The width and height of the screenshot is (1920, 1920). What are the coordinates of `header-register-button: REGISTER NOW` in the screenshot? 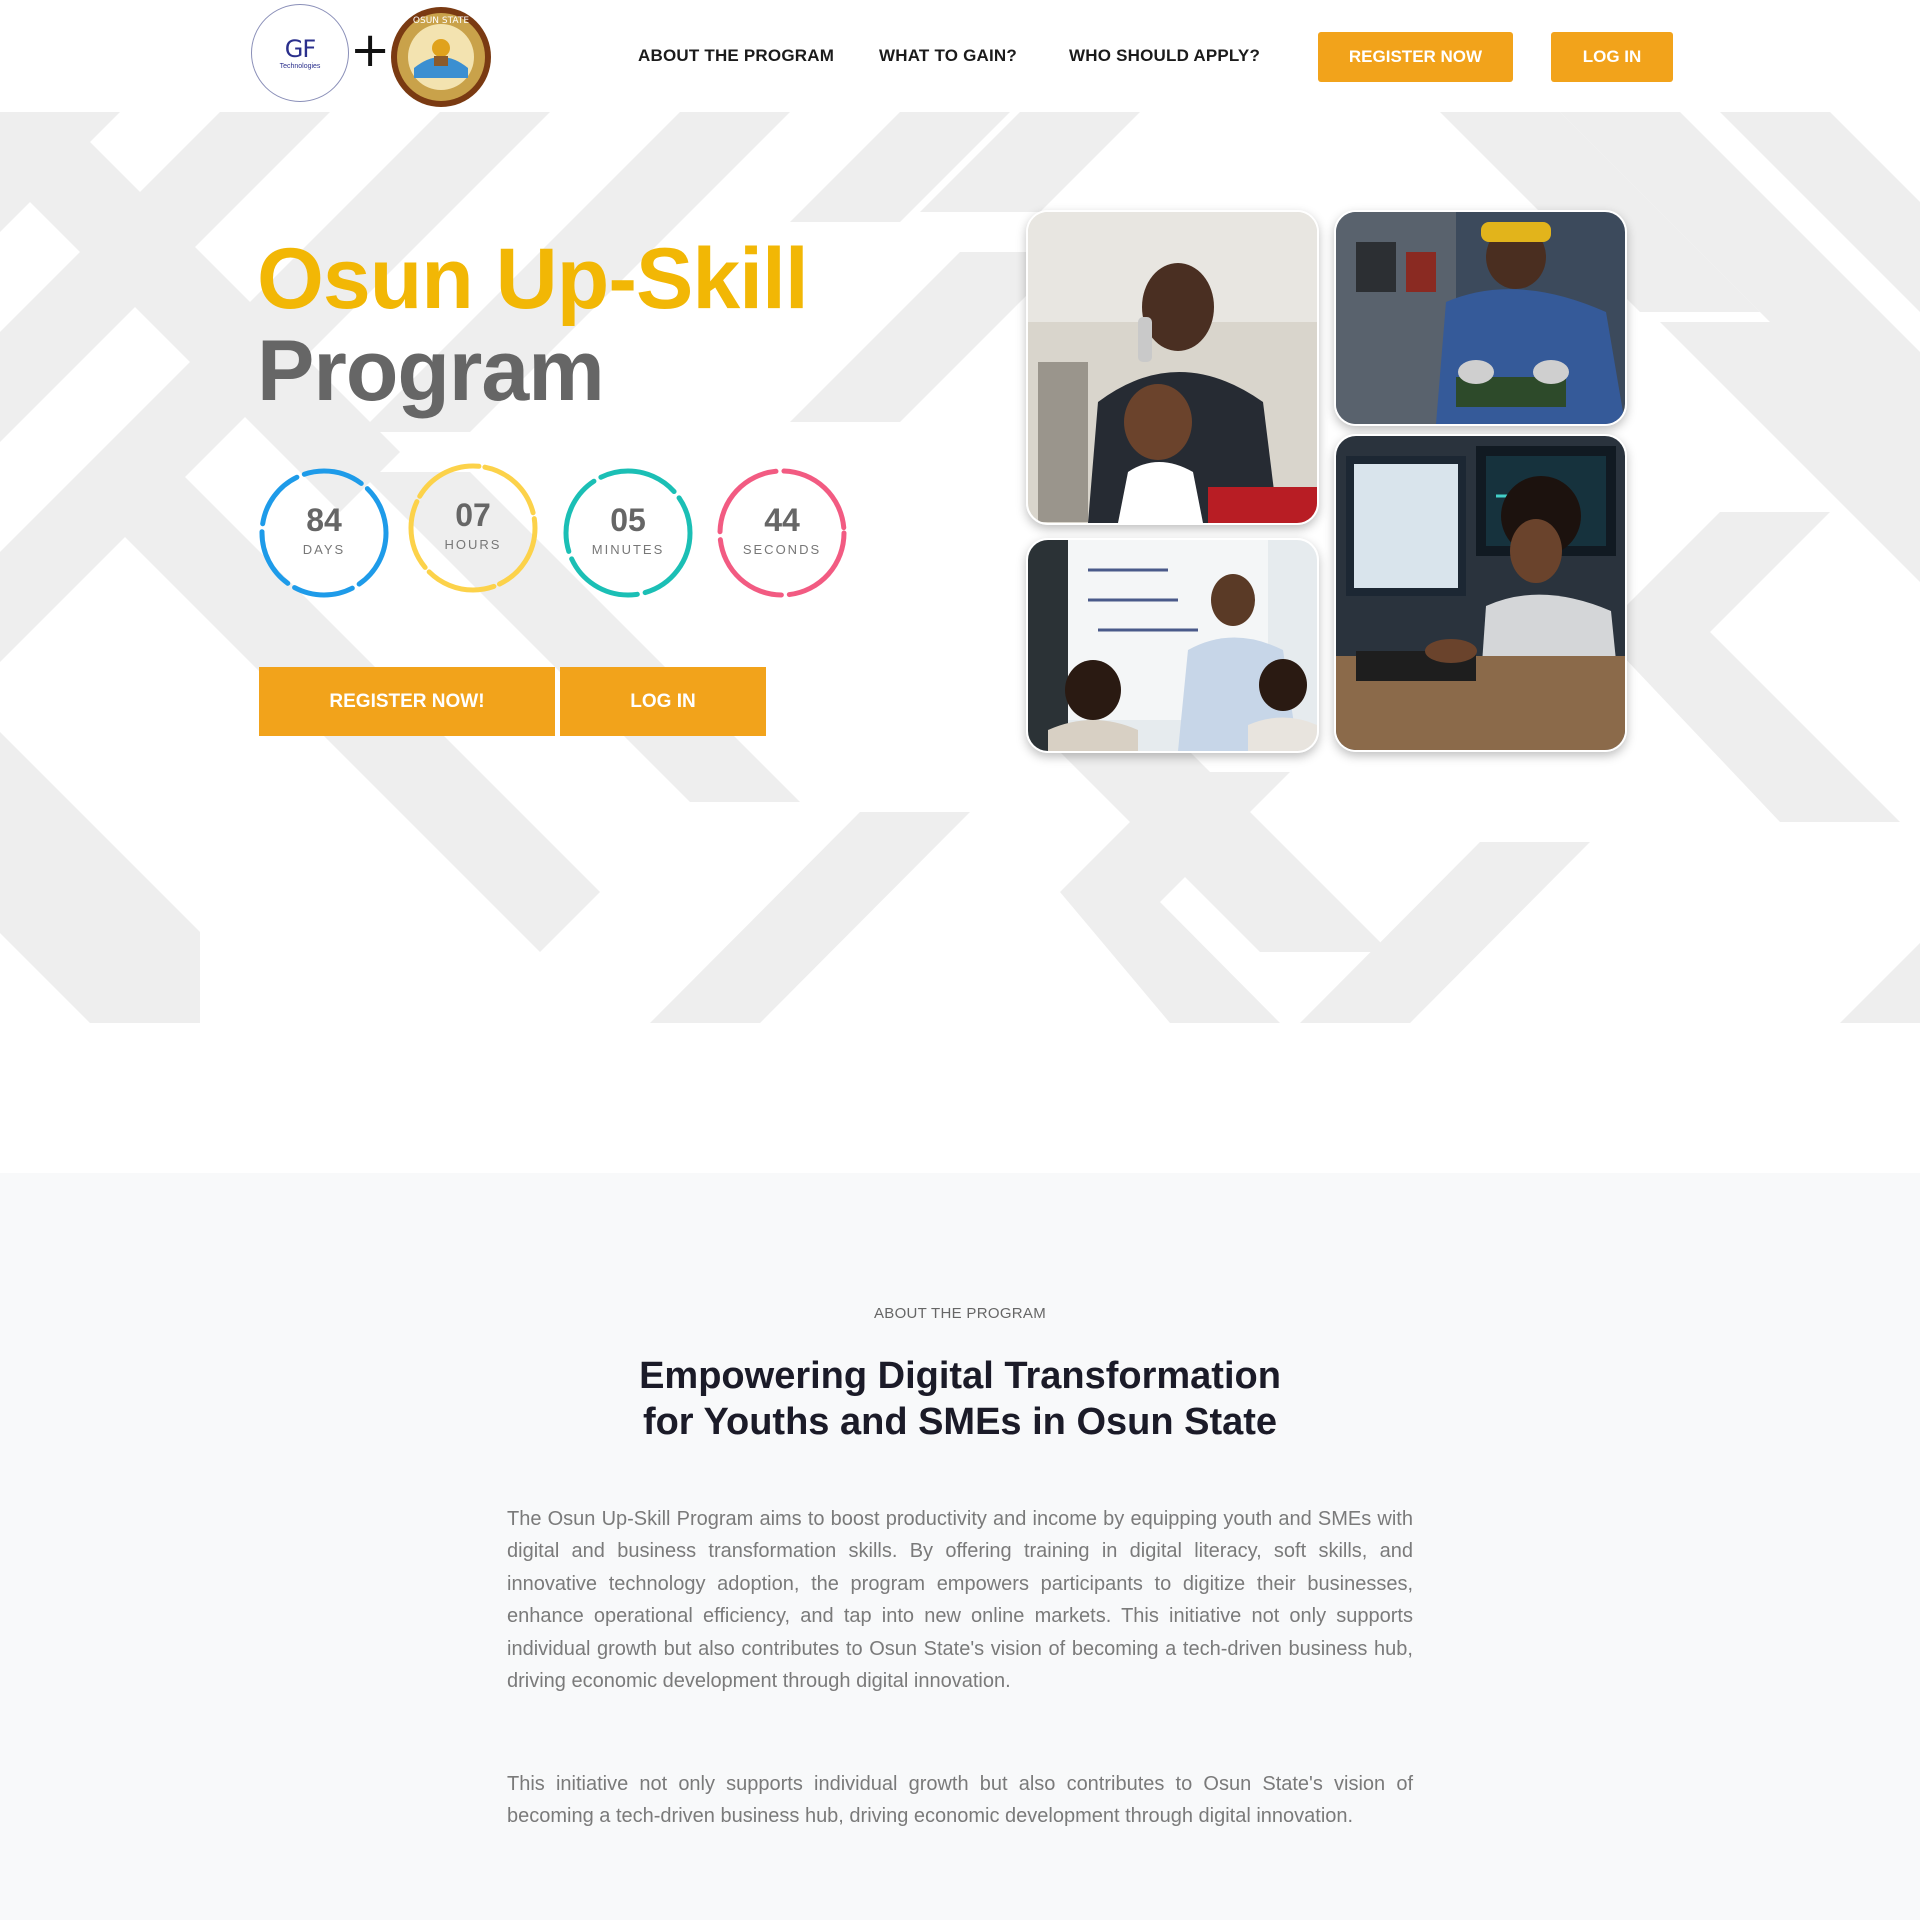 It's located at (1415, 57).